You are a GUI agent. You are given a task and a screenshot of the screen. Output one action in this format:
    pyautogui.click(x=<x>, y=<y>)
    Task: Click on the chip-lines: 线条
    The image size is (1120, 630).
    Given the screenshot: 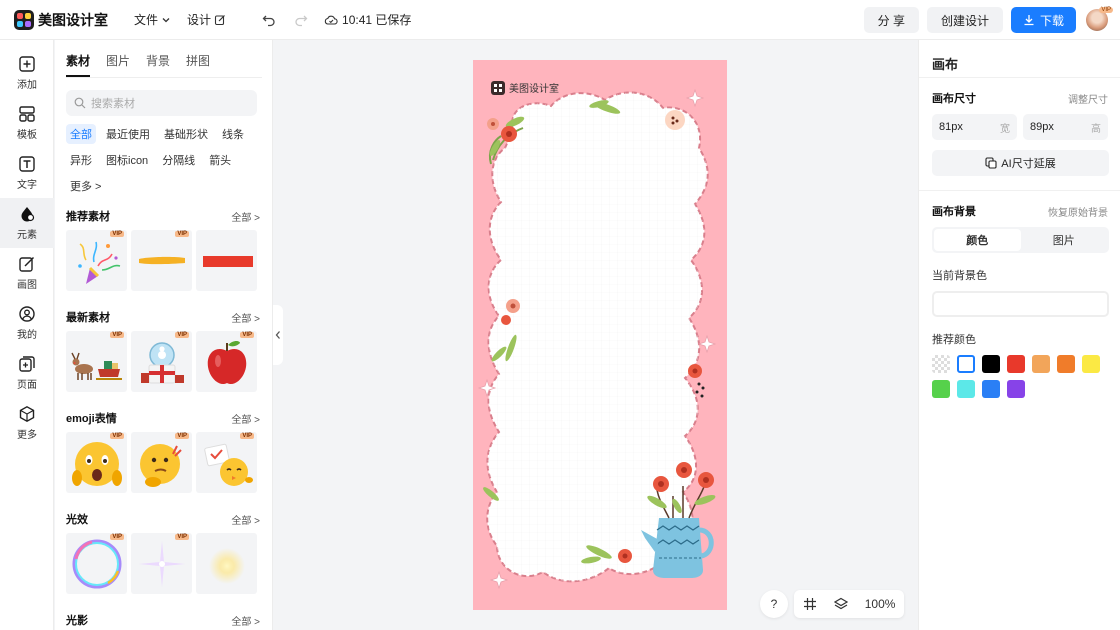 What is the action you would take?
    pyautogui.click(x=233, y=134)
    